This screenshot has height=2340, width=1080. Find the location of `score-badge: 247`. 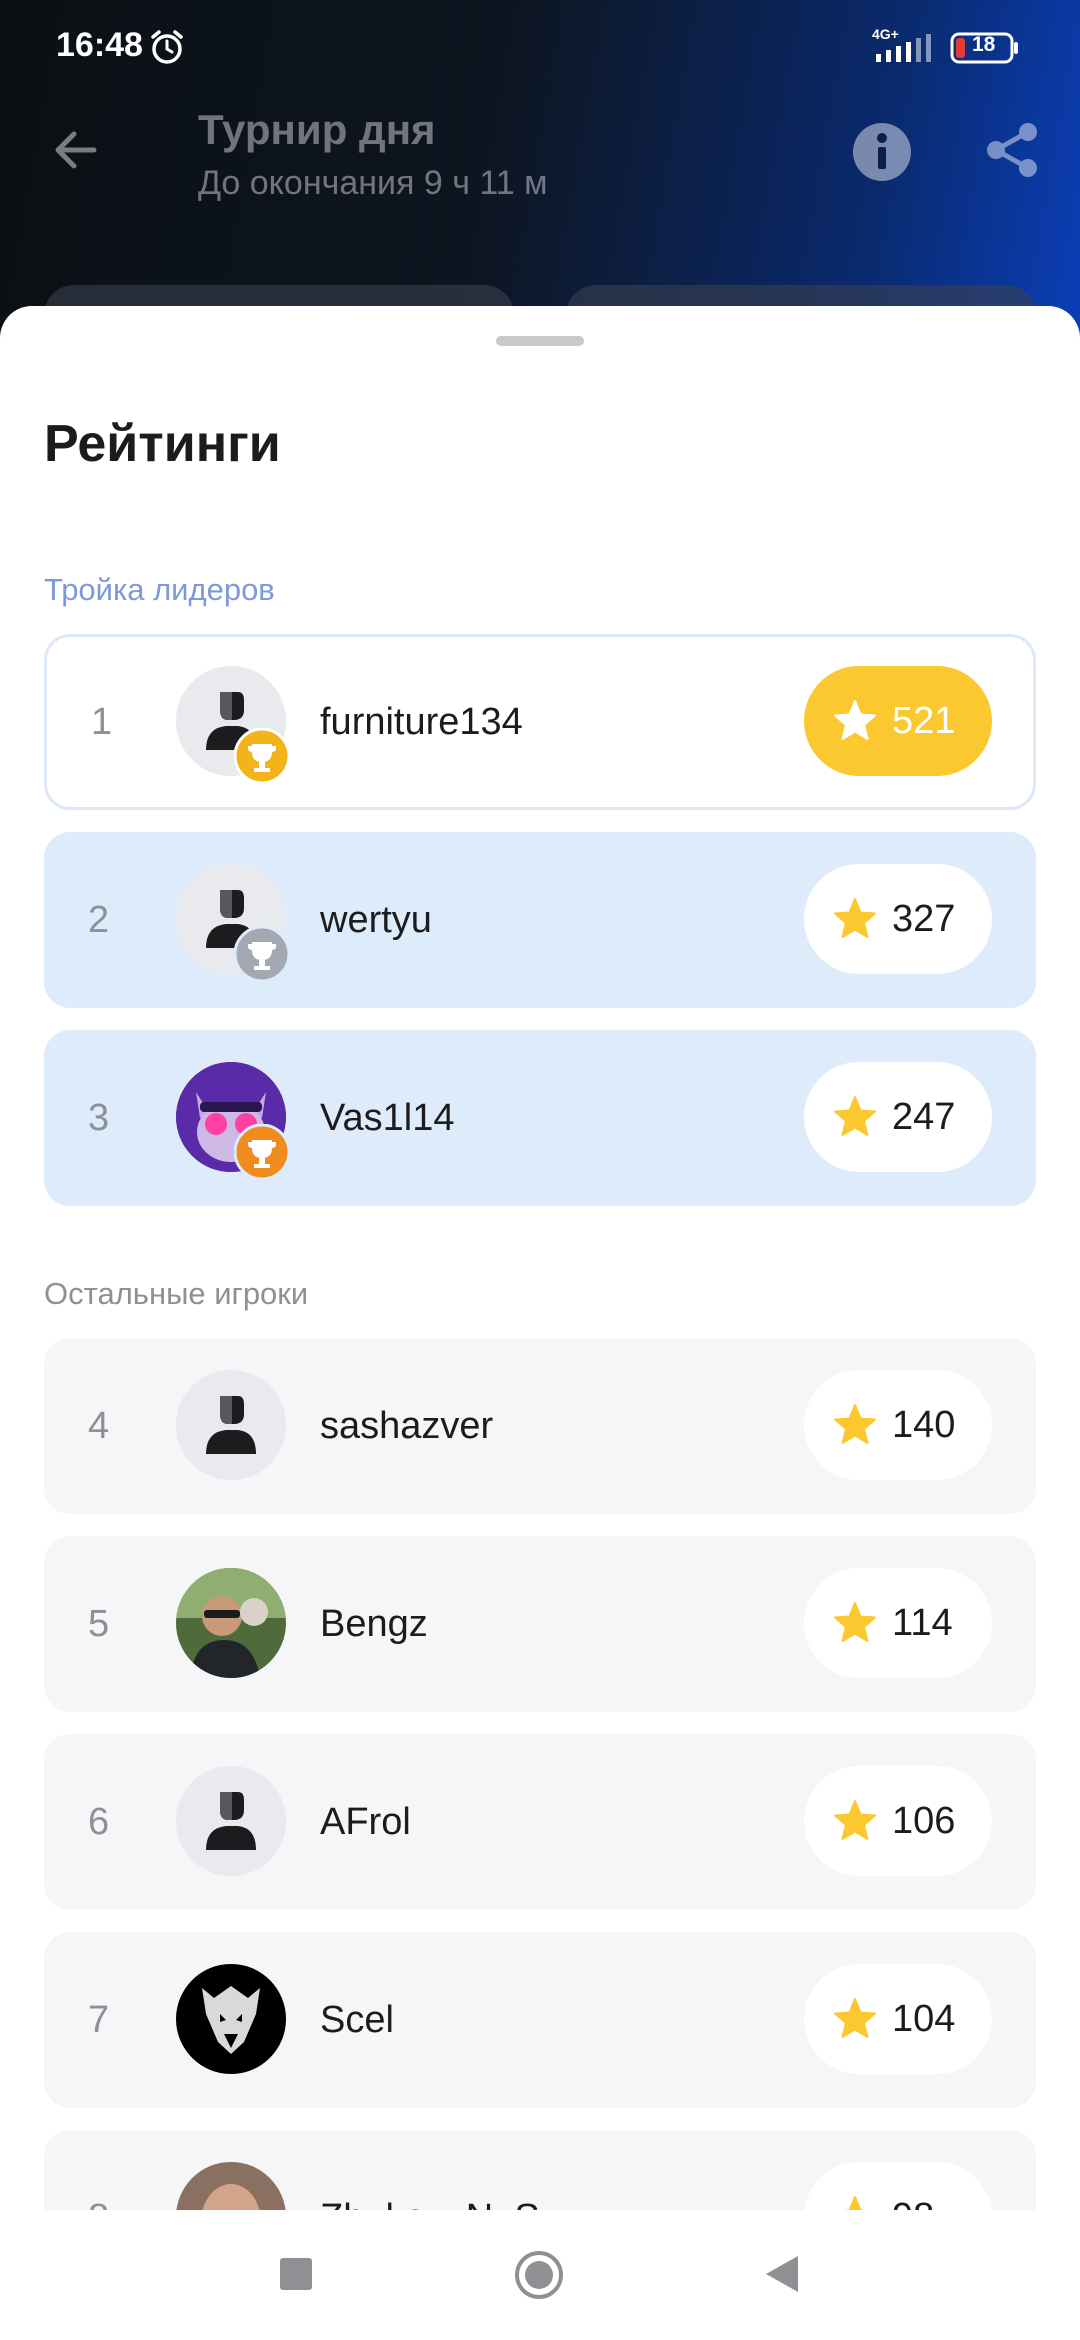

score-badge: 247 is located at coordinates (898, 1117).